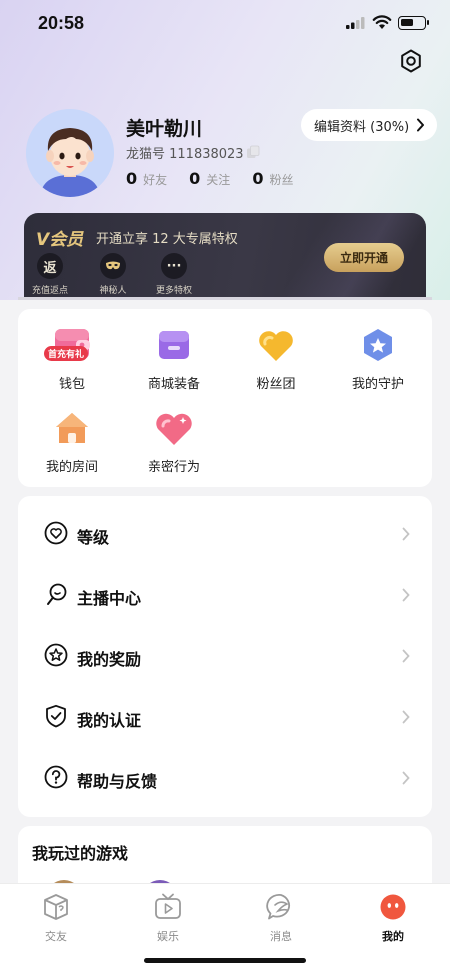 This screenshot has height=974, width=450. What do you see at coordinates (413, 23) in the screenshot?
I see `battery-icon` at bounding box center [413, 23].